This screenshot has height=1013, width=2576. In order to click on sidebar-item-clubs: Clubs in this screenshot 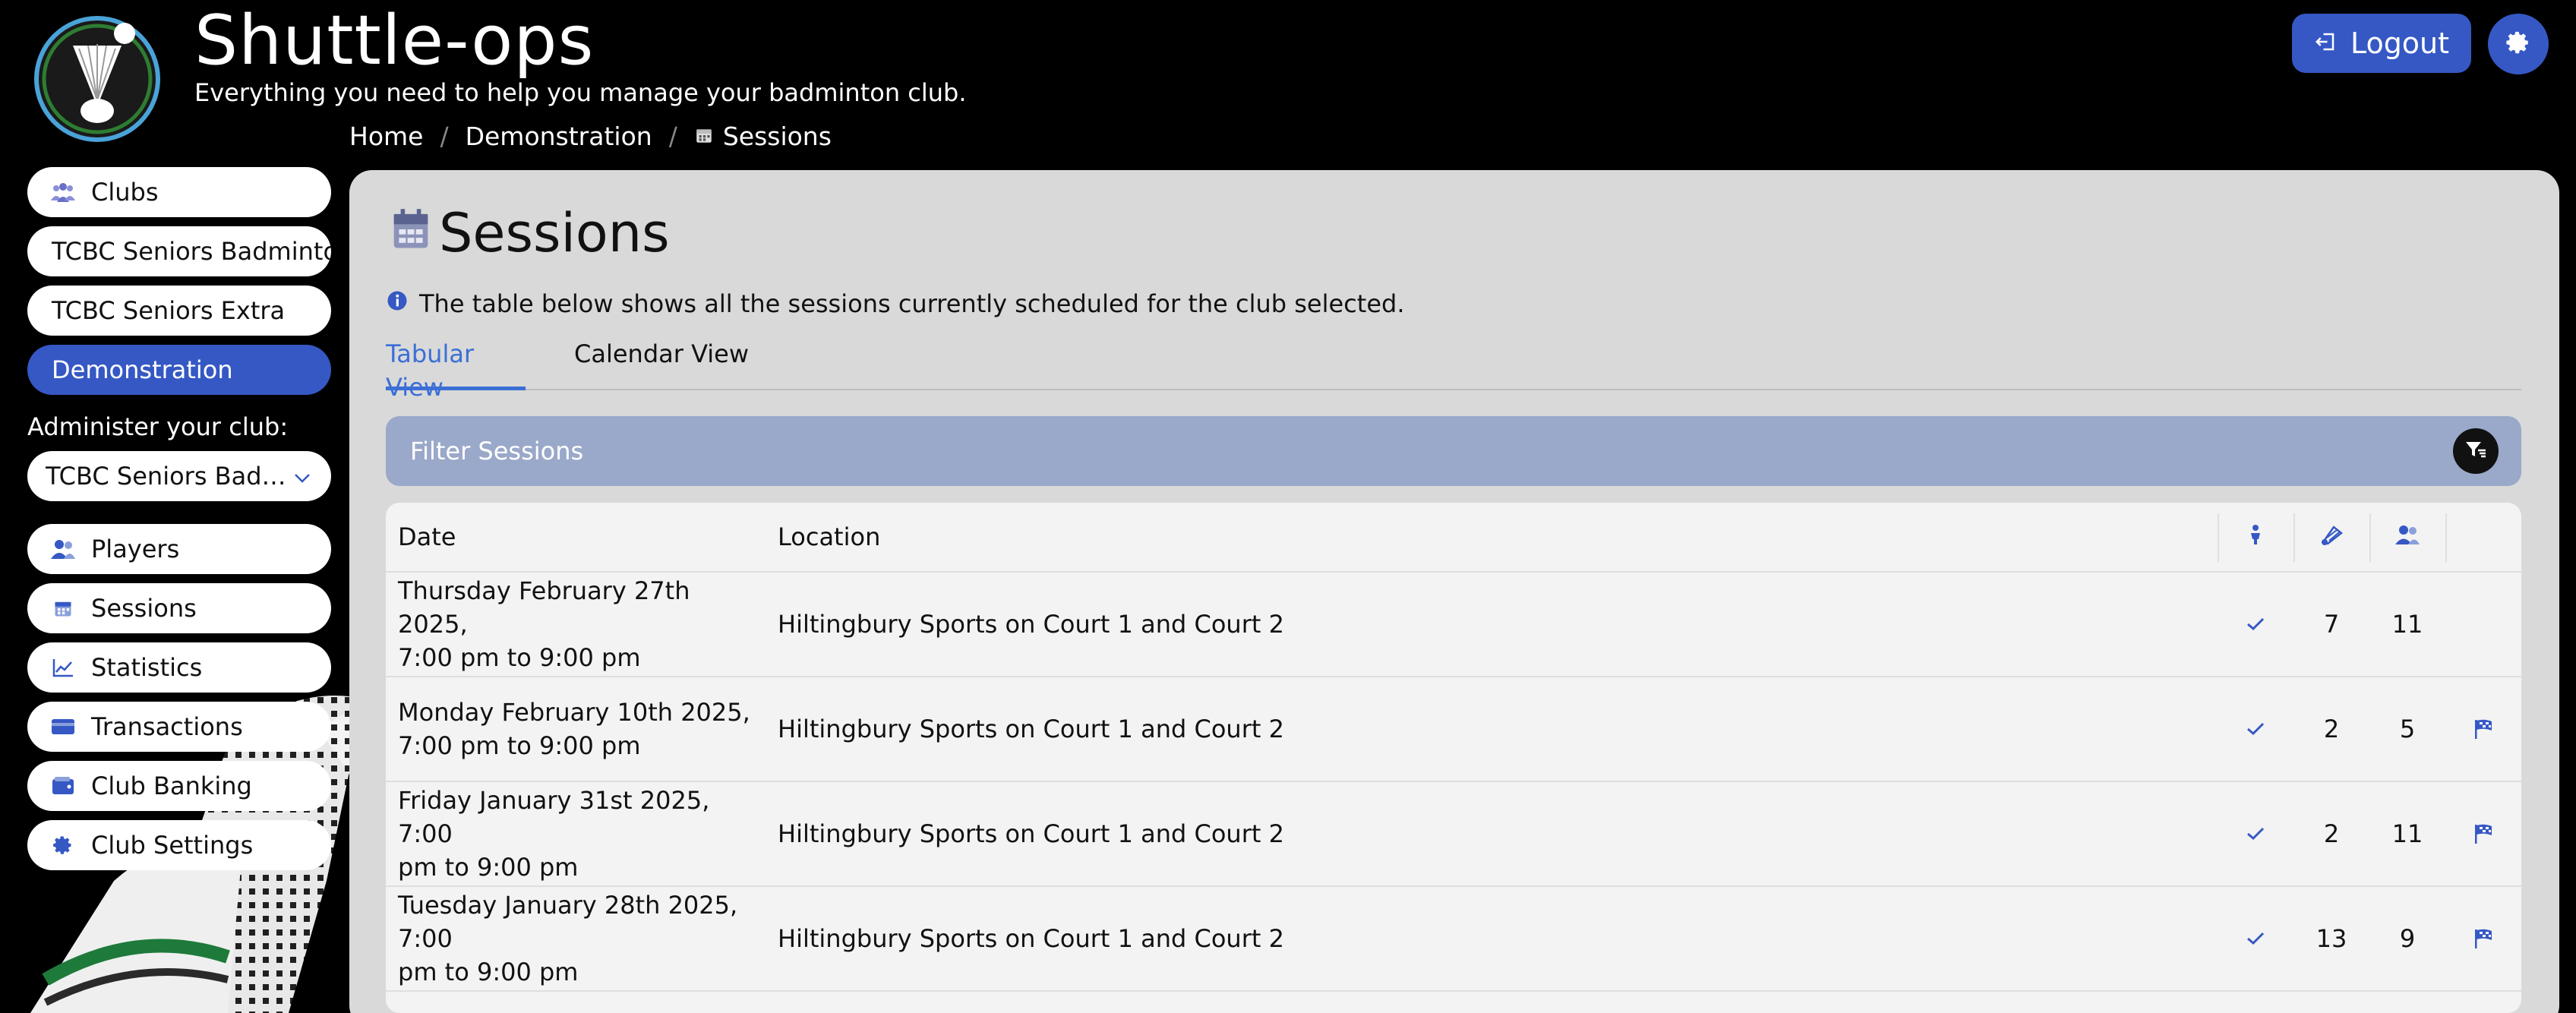, I will do `click(179, 192)`.